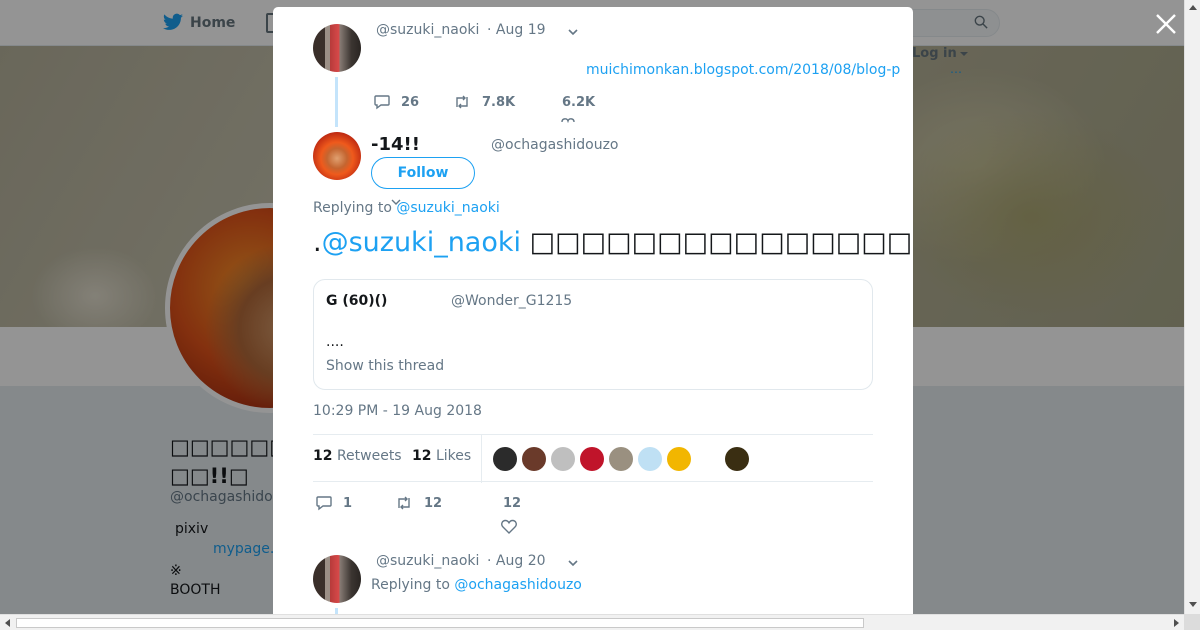  Describe the element at coordinates (512, 301) in the screenshot. I see `quoted-author-handle: @Wonder_G1215` at that location.